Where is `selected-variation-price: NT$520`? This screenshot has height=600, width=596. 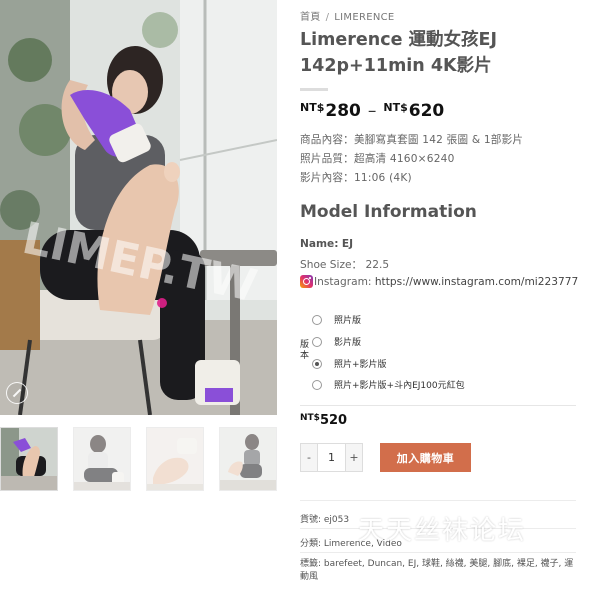
selected-variation-price: NT$520 is located at coordinates (323, 420).